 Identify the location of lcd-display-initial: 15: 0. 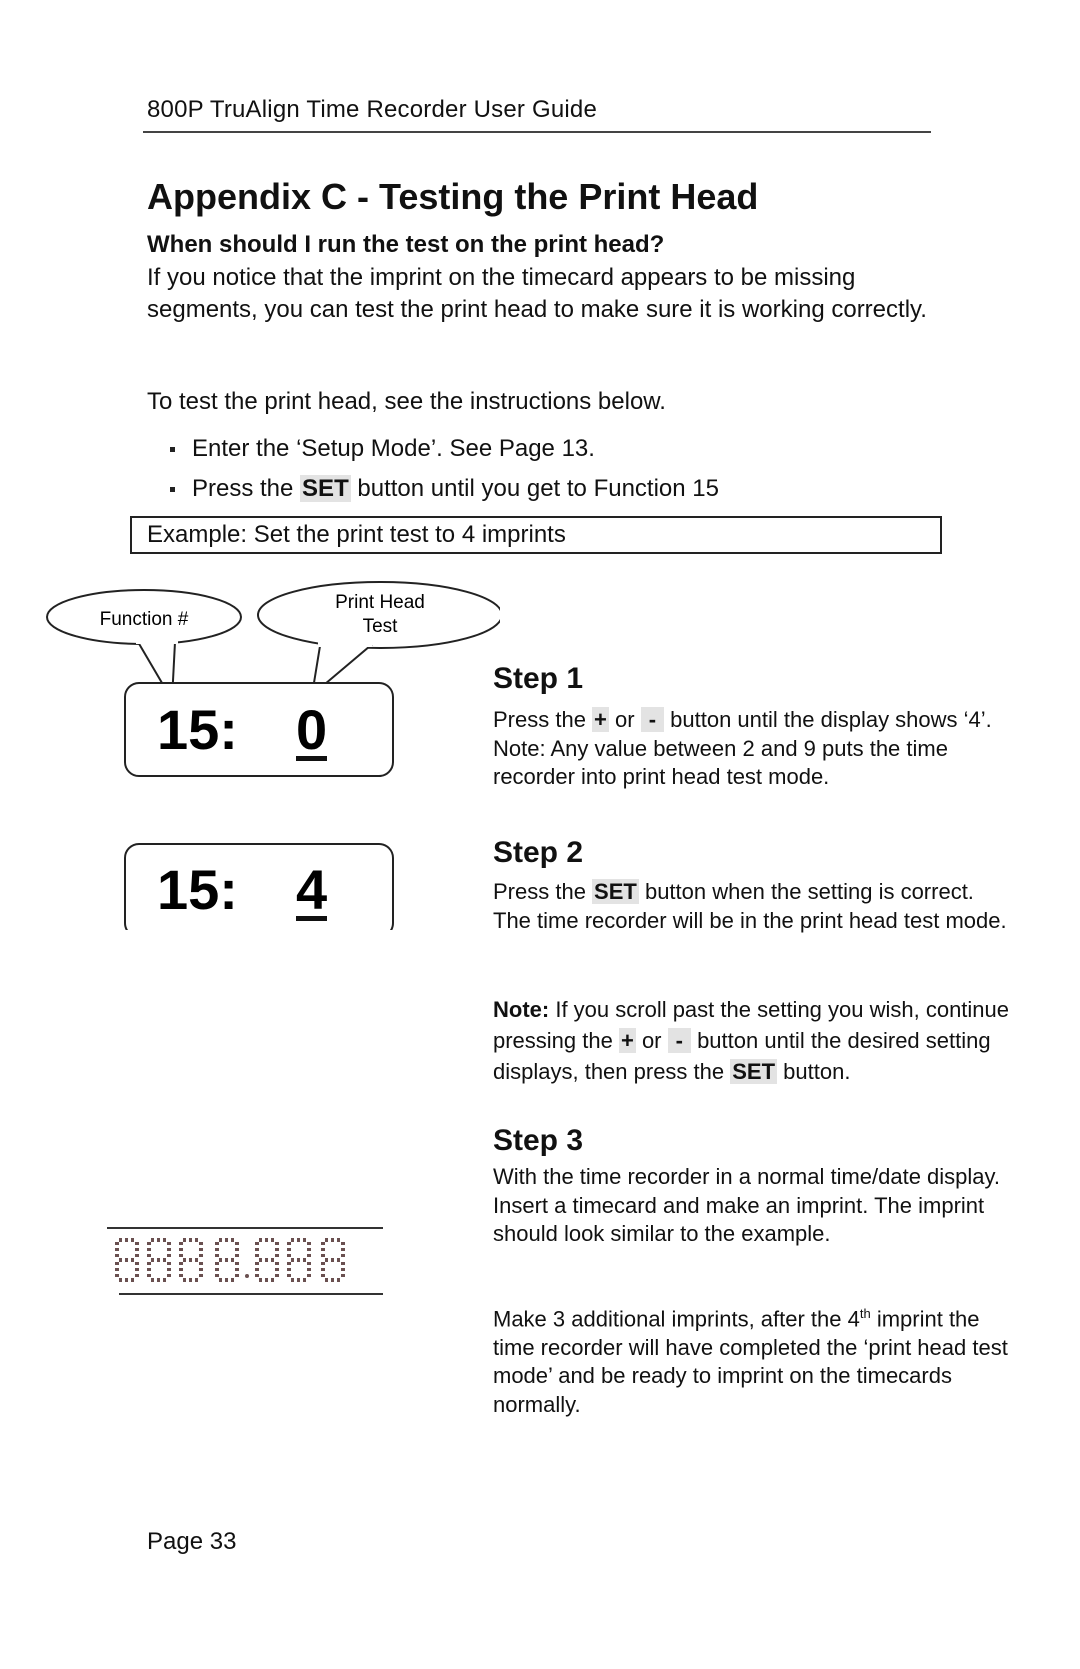
(259, 729).